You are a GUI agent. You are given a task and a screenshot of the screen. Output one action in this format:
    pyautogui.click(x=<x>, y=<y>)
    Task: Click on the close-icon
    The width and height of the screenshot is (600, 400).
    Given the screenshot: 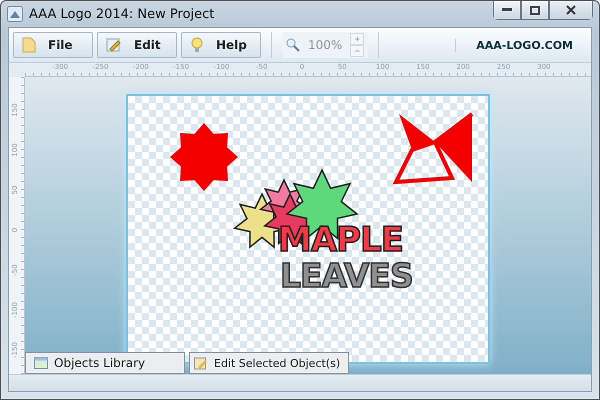 What is the action you would take?
    pyautogui.click(x=571, y=10)
    